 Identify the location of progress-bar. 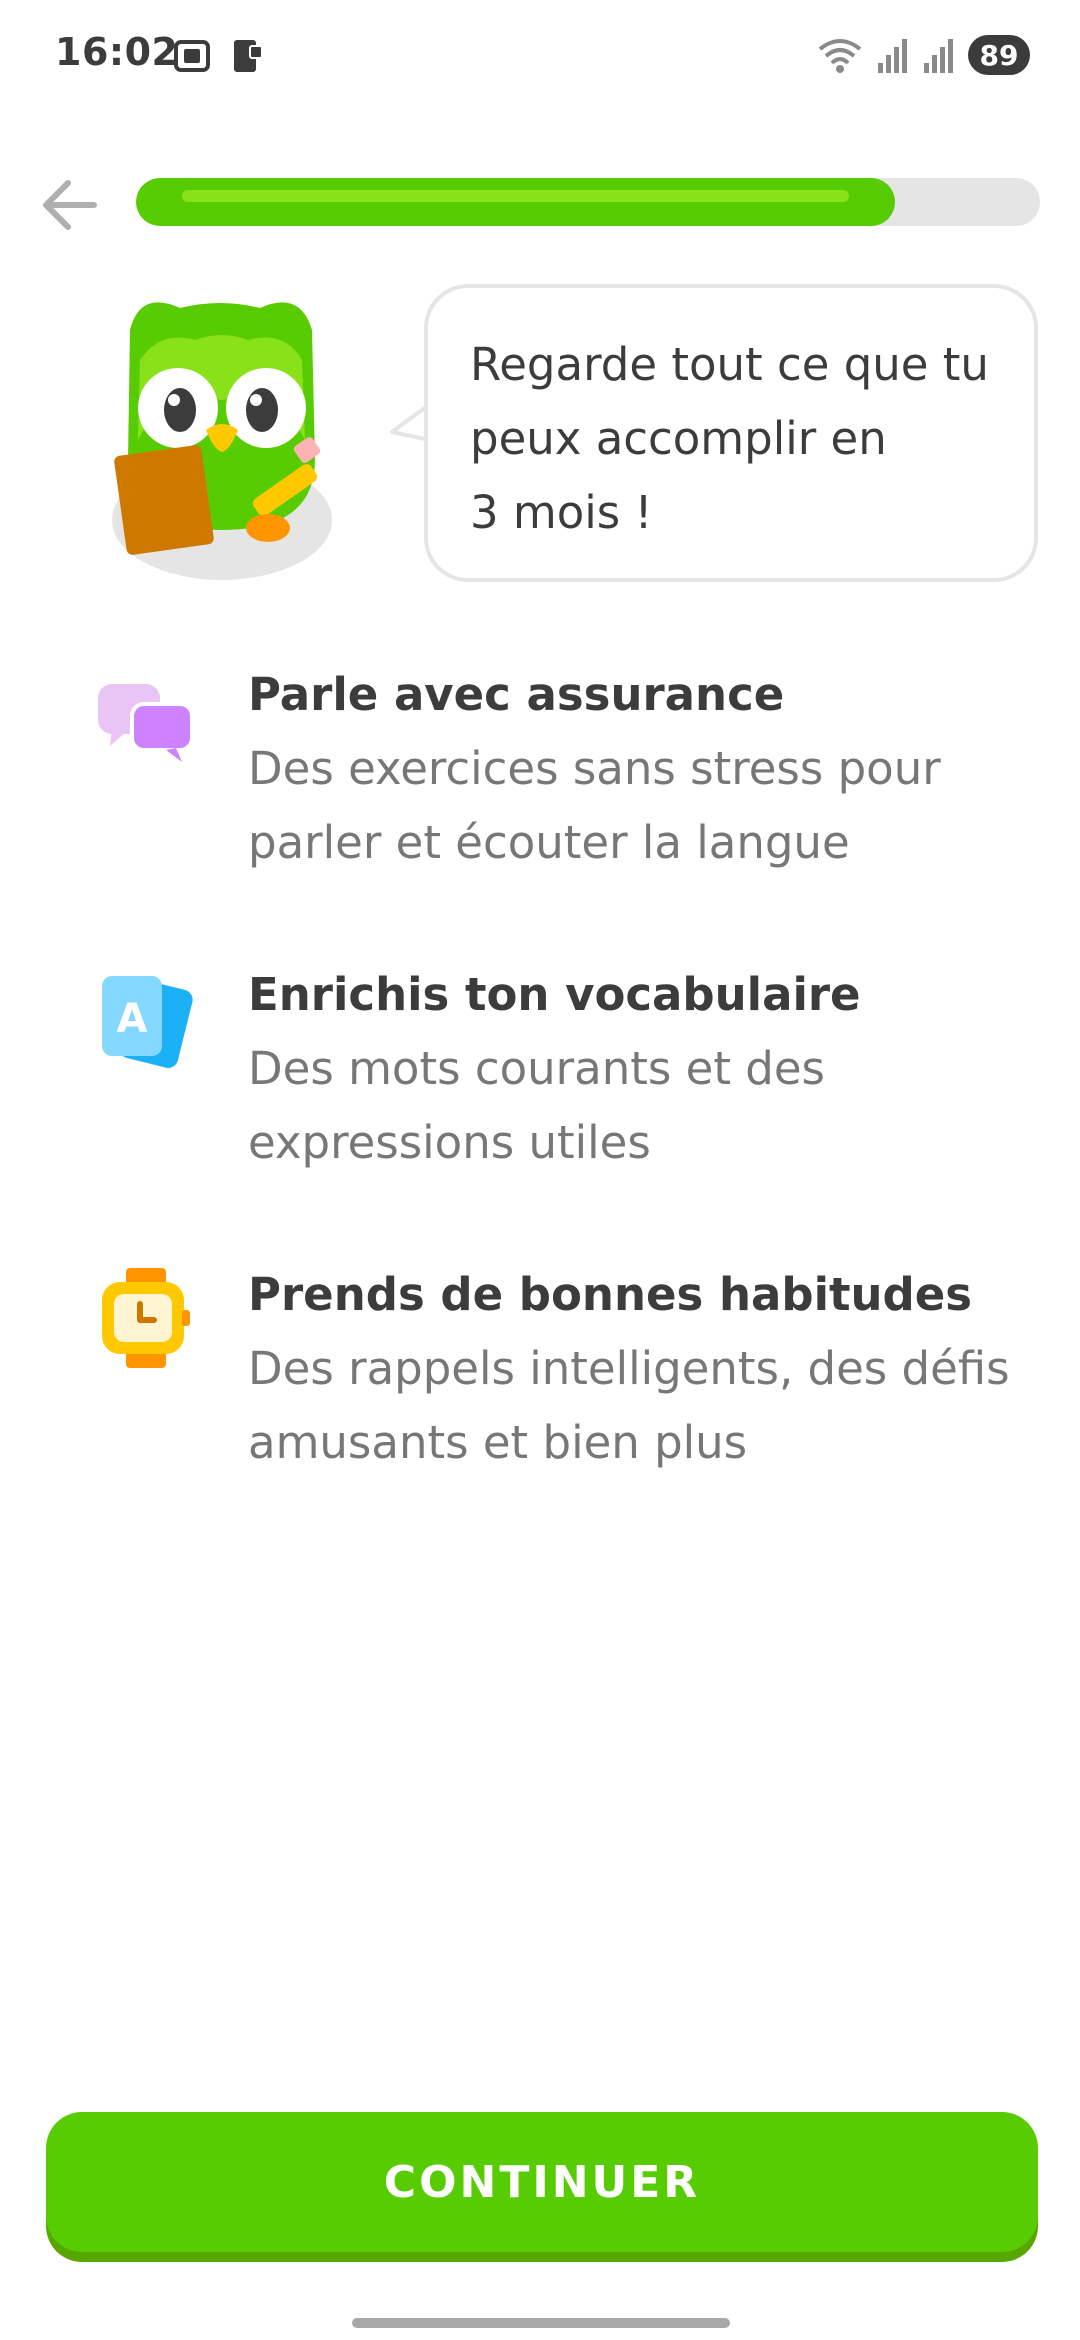
(588, 202).